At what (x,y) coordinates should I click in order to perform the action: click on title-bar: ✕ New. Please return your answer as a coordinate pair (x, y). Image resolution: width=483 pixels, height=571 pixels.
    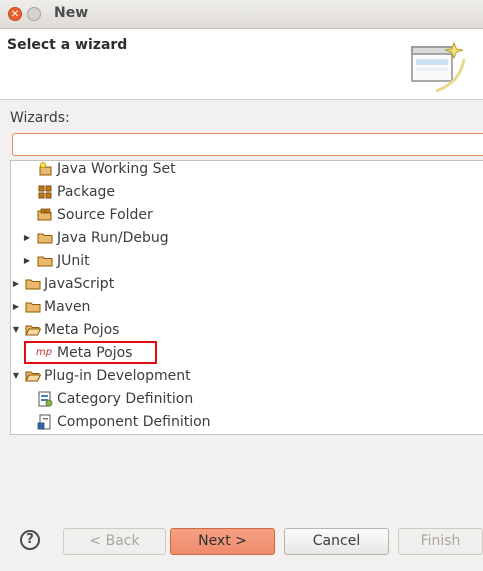
    Looking at the image, I should click on (241, 14).